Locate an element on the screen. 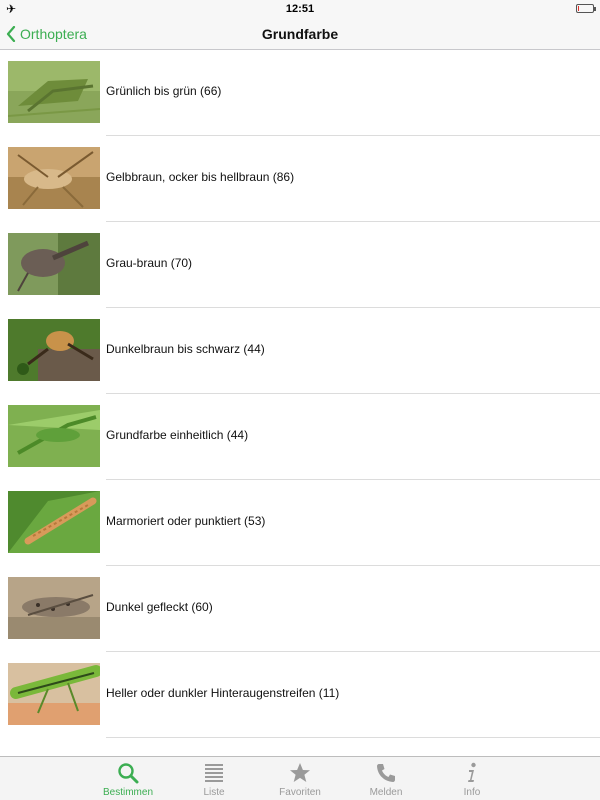 The image size is (600, 800). list-item-label: Grundfarbe einheitlich (44) is located at coordinates (177, 435).